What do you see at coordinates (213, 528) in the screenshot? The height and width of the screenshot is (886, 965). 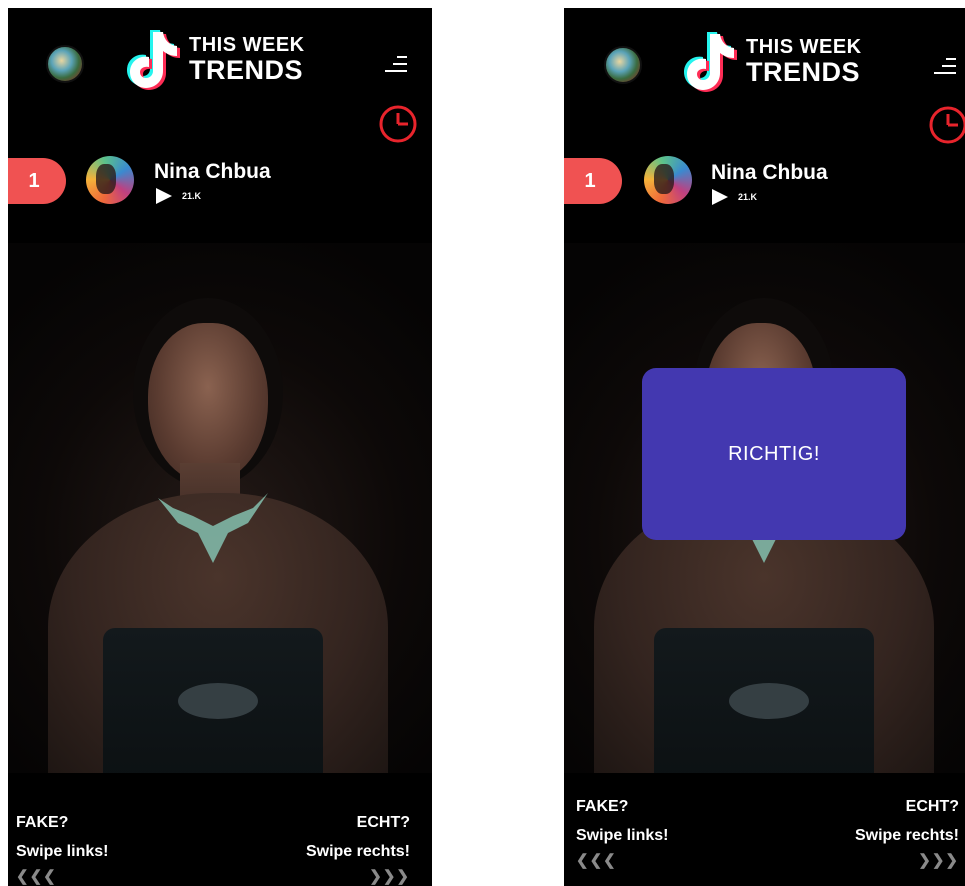 I see `necklace-graphic` at bounding box center [213, 528].